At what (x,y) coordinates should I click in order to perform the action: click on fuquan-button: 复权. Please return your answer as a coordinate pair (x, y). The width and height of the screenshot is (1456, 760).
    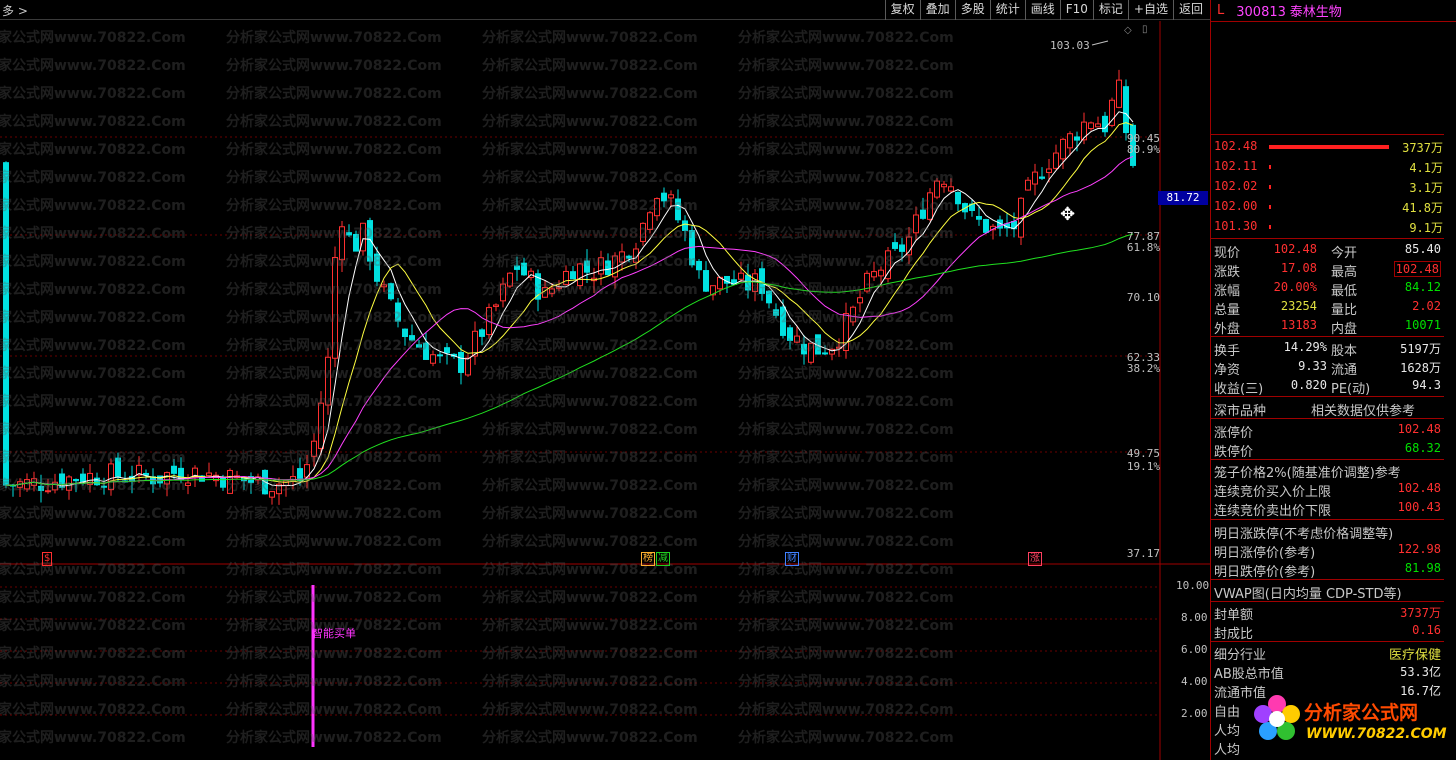
    Looking at the image, I should click on (902, 10).